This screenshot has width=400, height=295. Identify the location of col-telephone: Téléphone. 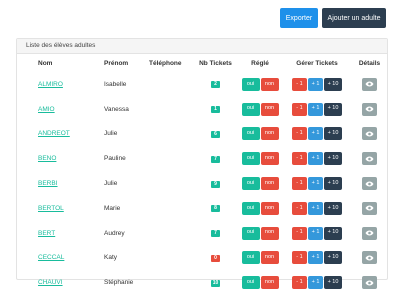
(165, 63).